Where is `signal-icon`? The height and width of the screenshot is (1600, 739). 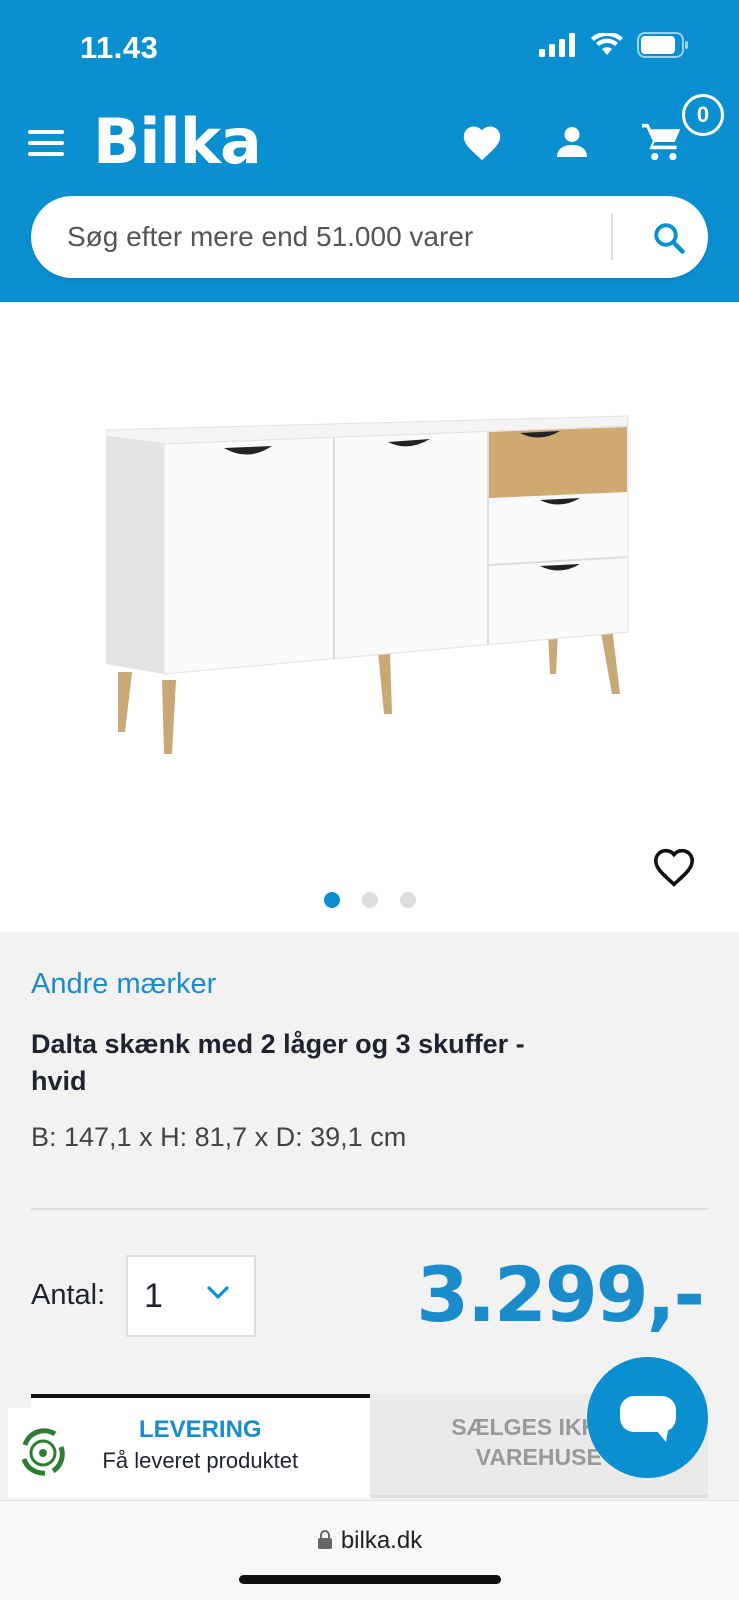
signal-icon is located at coordinates (557, 45).